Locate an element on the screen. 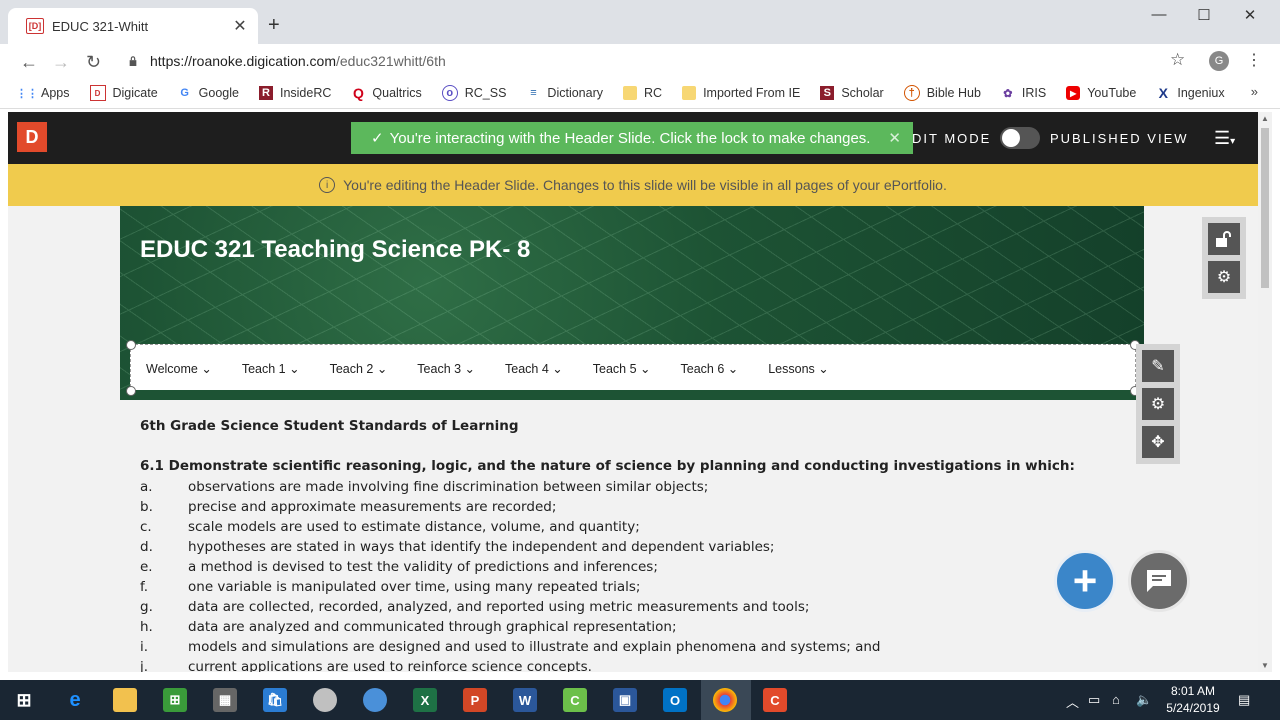 This screenshot has width=1280, height=720. slide-tools-panel: ⚙ is located at coordinates (1224, 258).